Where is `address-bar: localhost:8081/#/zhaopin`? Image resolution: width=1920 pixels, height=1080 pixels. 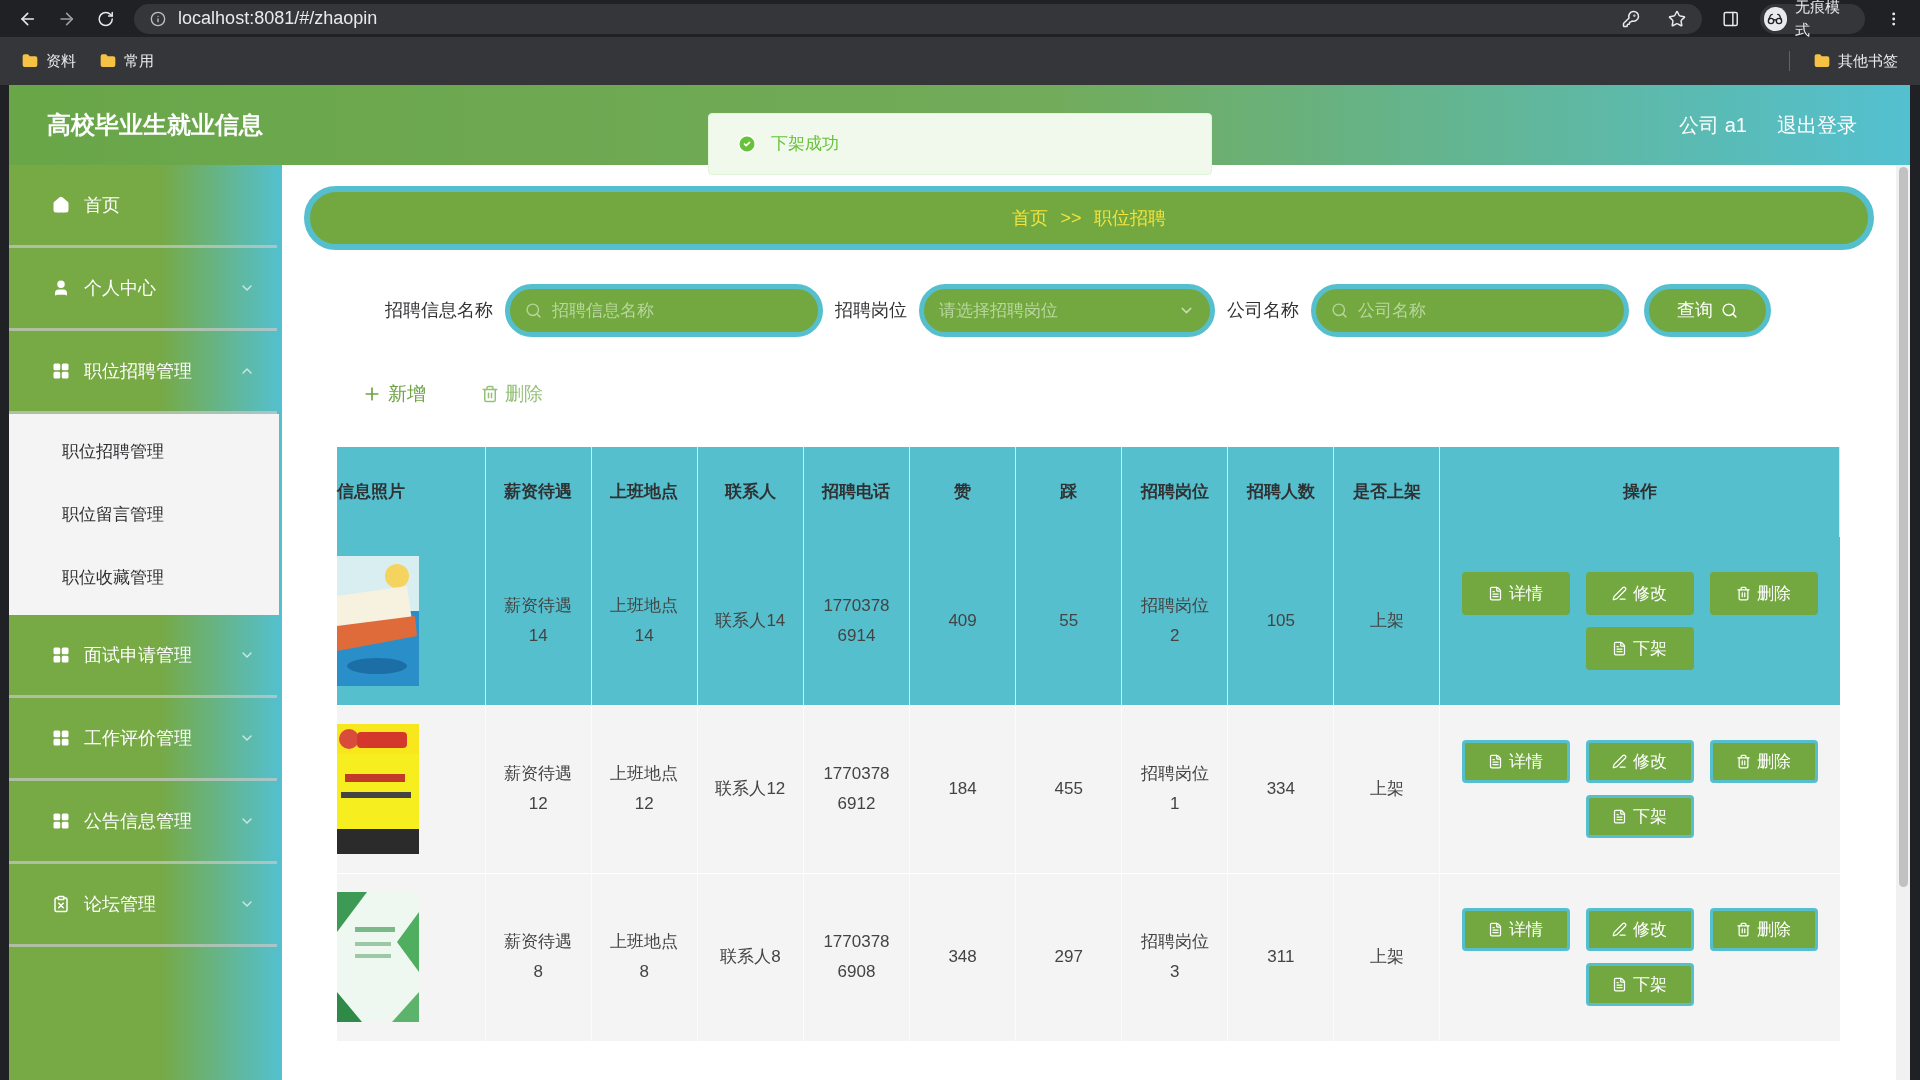 address-bar: localhost:8081/#/zhaopin is located at coordinates (918, 18).